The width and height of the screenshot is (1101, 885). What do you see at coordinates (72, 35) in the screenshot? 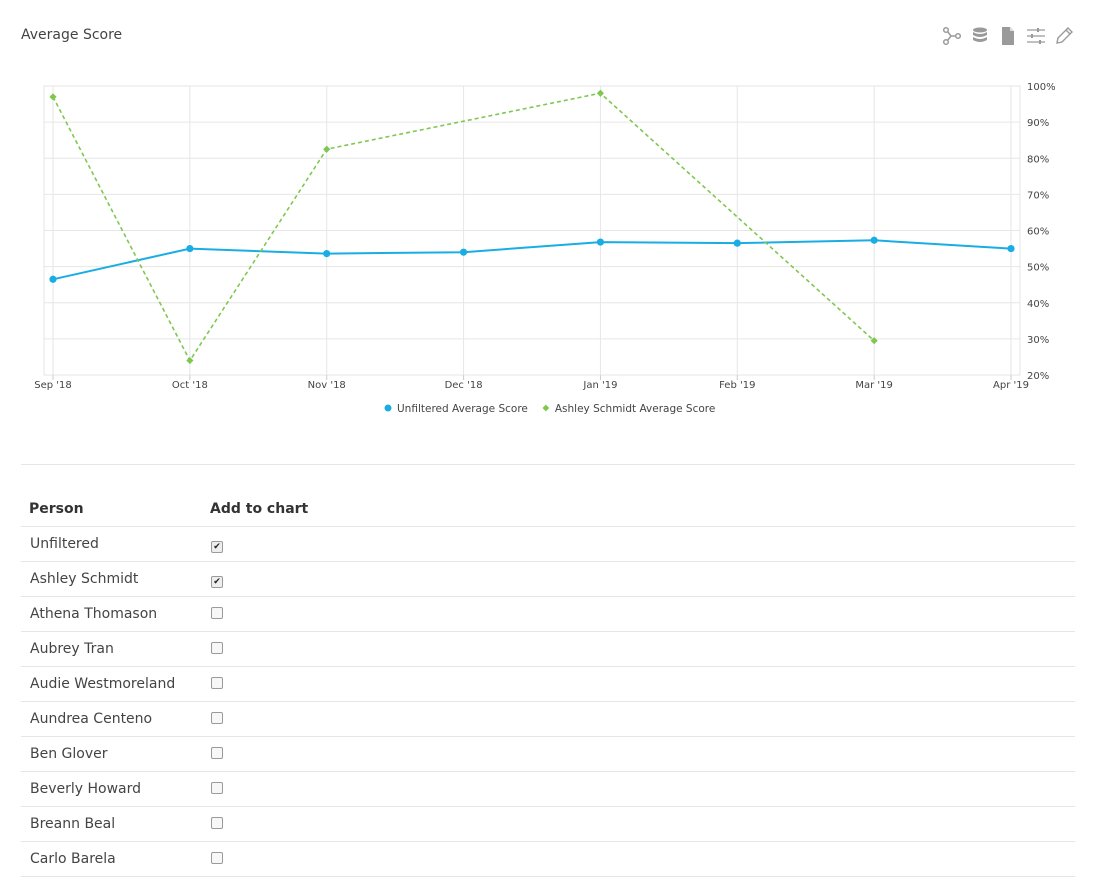
I see `page-title: Average Score` at bounding box center [72, 35].